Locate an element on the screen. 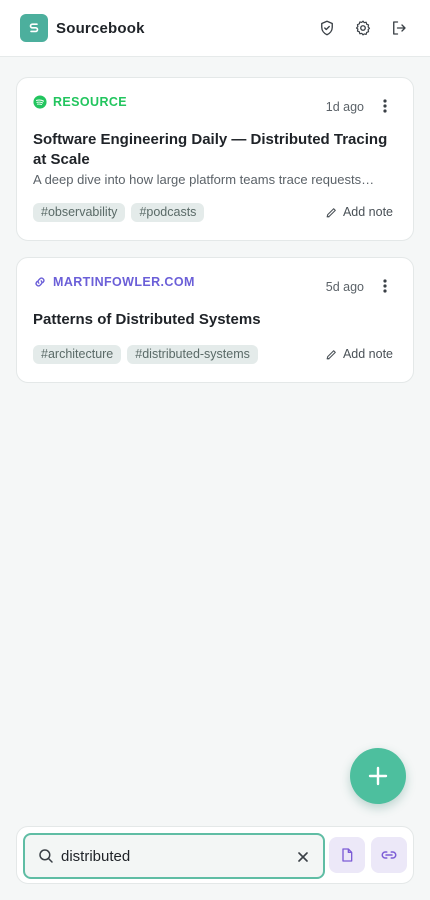  gear-icon is located at coordinates (363, 28).